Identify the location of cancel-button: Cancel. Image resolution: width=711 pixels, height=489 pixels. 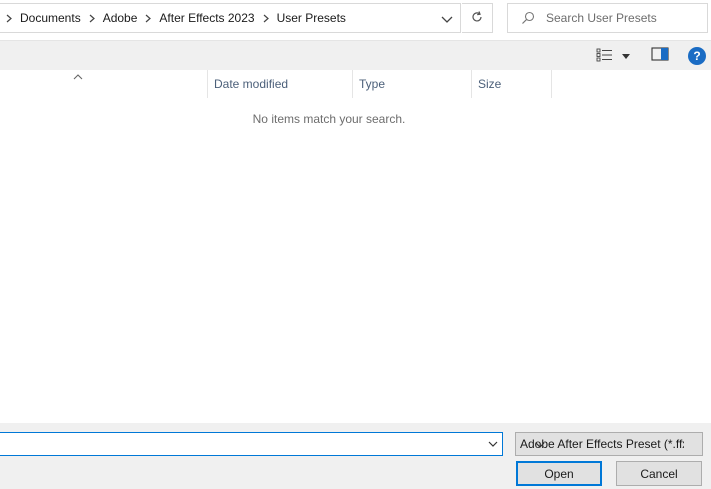
(659, 473).